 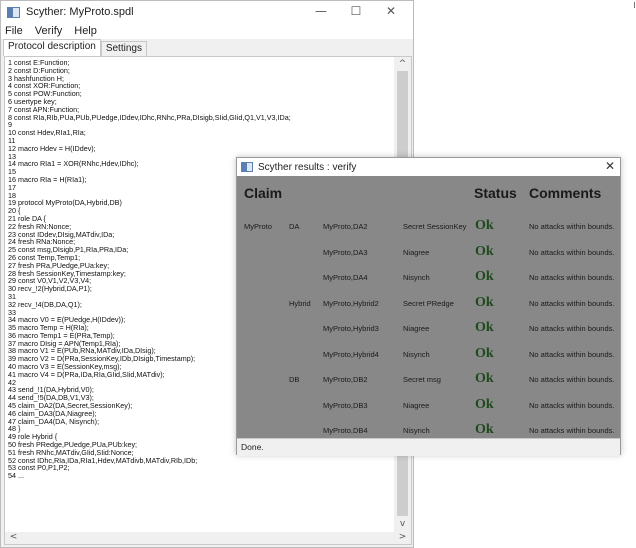 I want to click on menu-file: File, so click(x=15, y=31).